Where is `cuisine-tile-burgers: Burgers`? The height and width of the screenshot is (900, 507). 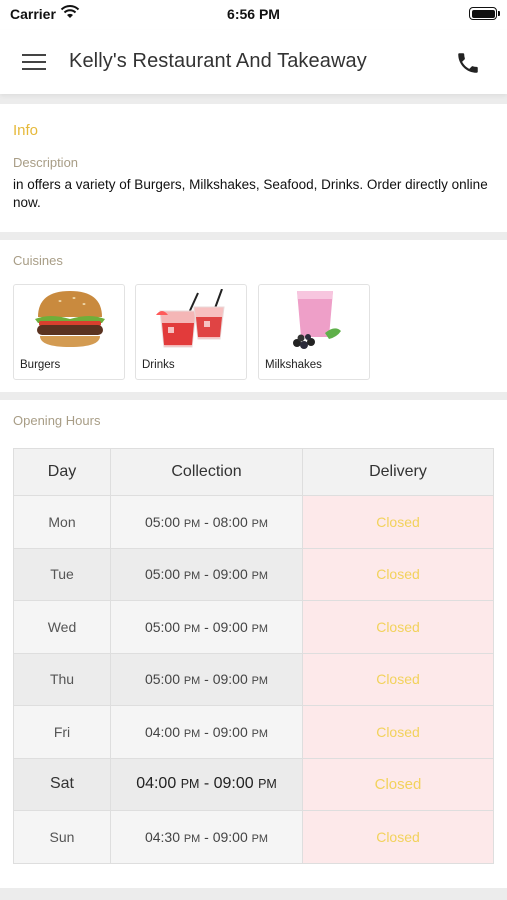
cuisine-tile-burgers: Burgers is located at coordinates (69, 332).